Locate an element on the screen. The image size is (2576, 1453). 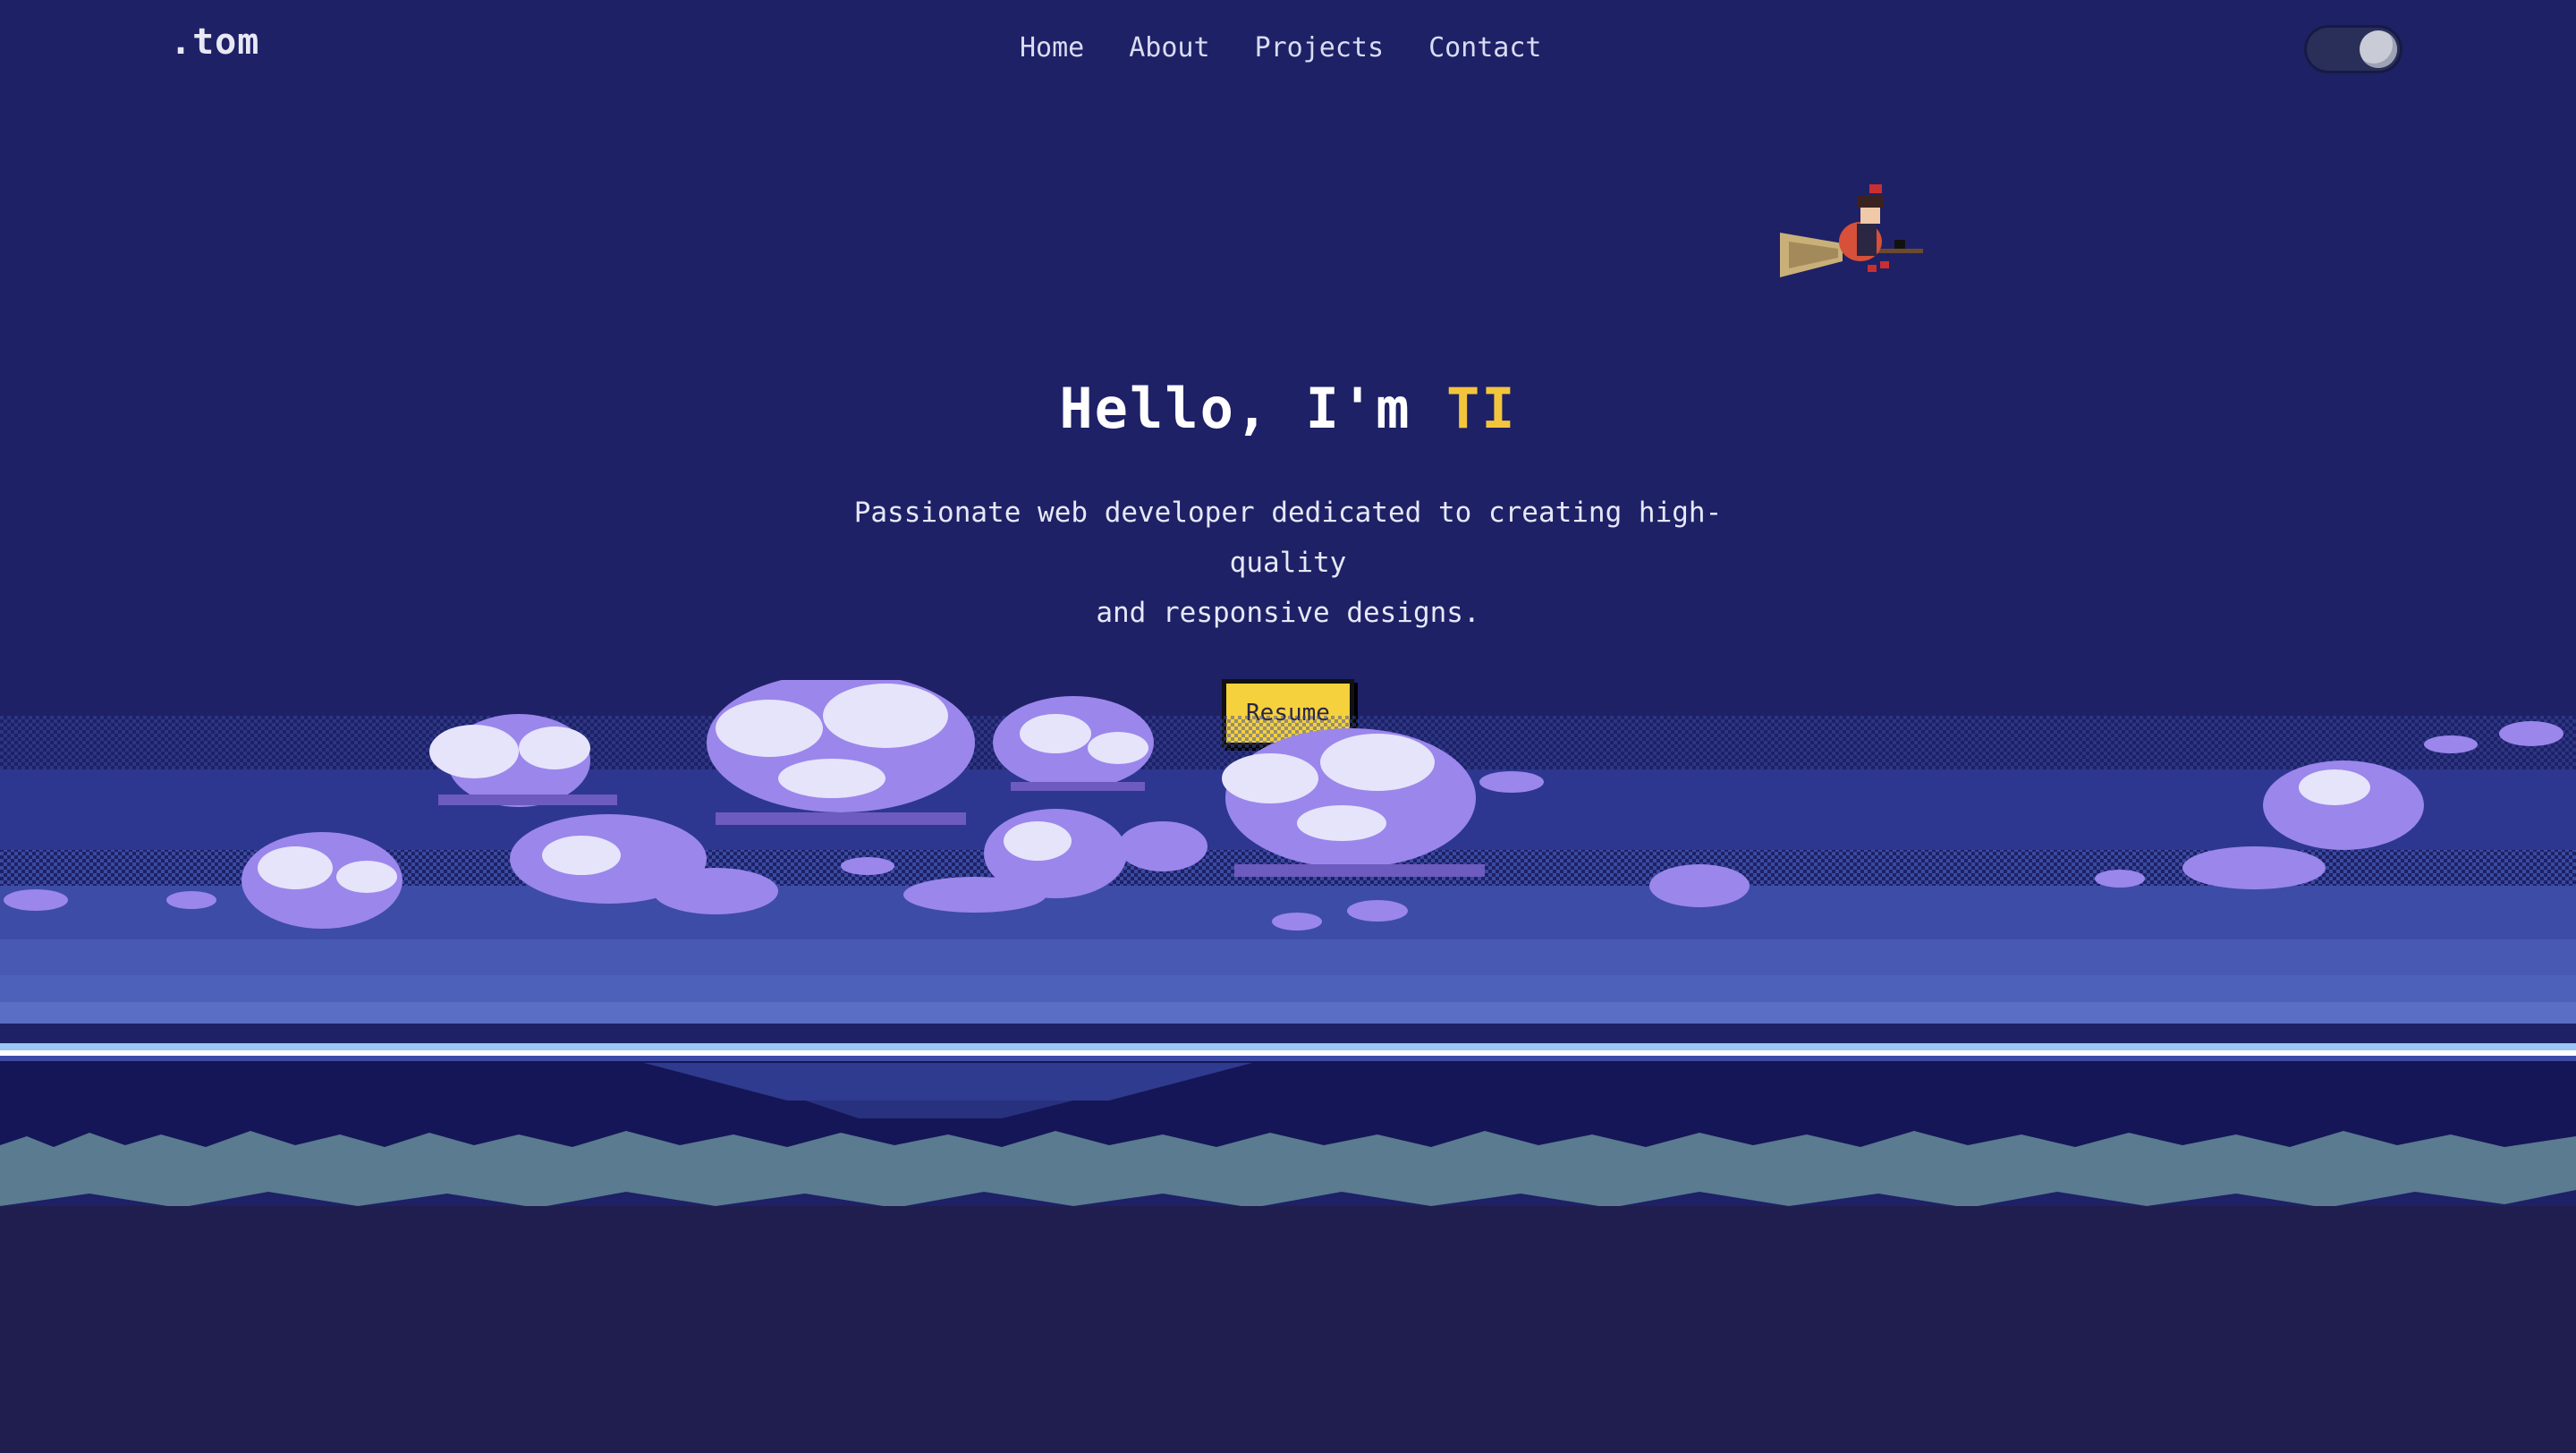
nav-about: About is located at coordinates (1169, 48).